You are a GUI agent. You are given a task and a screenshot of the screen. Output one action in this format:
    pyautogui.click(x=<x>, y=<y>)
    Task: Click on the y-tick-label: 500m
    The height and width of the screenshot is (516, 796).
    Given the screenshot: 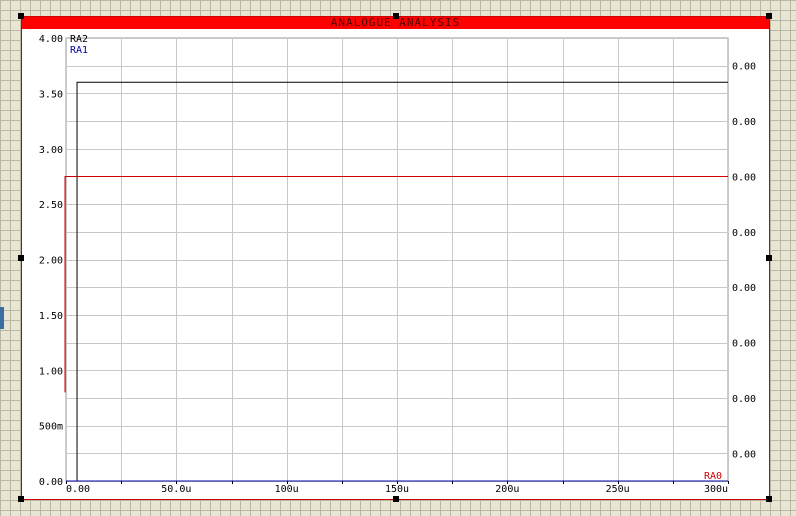 What is the action you would take?
    pyautogui.click(x=51, y=427)
    